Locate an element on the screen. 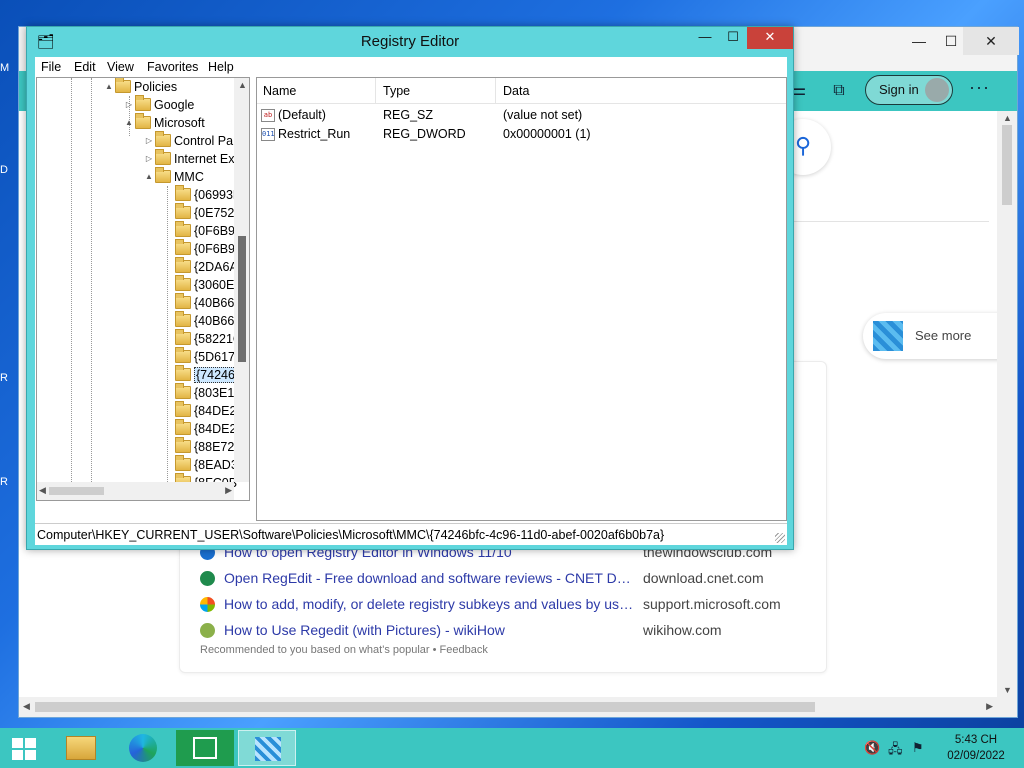 Image resolution: width=1024 pixels, height=768 pixels. browser-vertical-scrollbar: ▲ ▼ is located at coordinates (1007, 404).